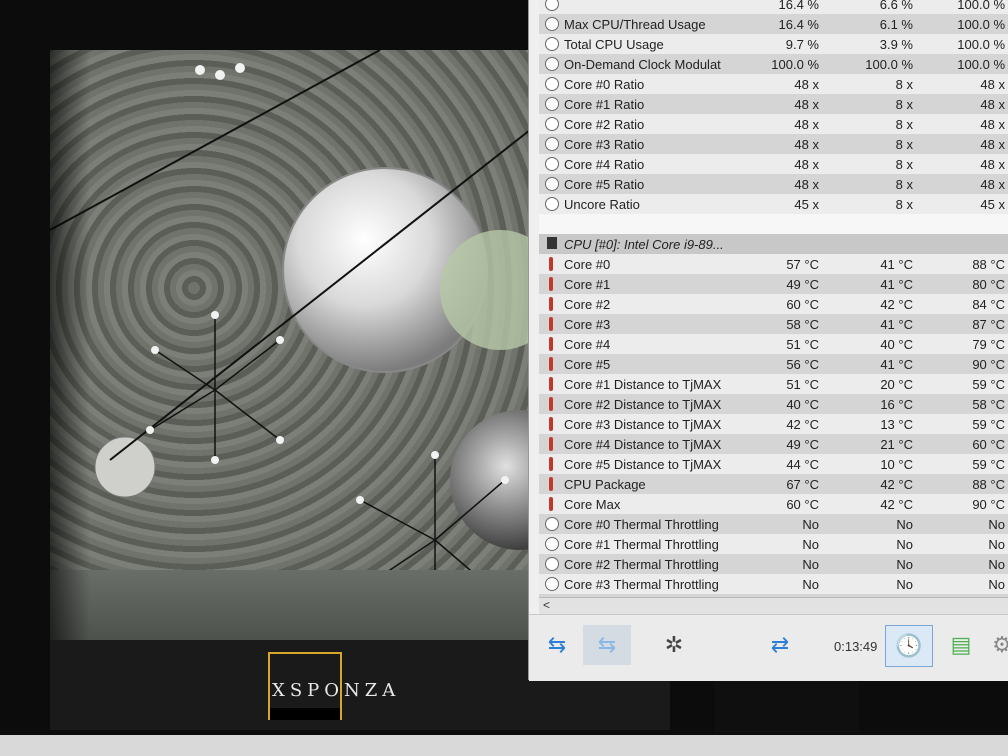 The width and height of the screenshot is (1008, 756). Describe the element at coordinates (806, 144) in the screenshot. I see `current-value: 48 x` at that location.